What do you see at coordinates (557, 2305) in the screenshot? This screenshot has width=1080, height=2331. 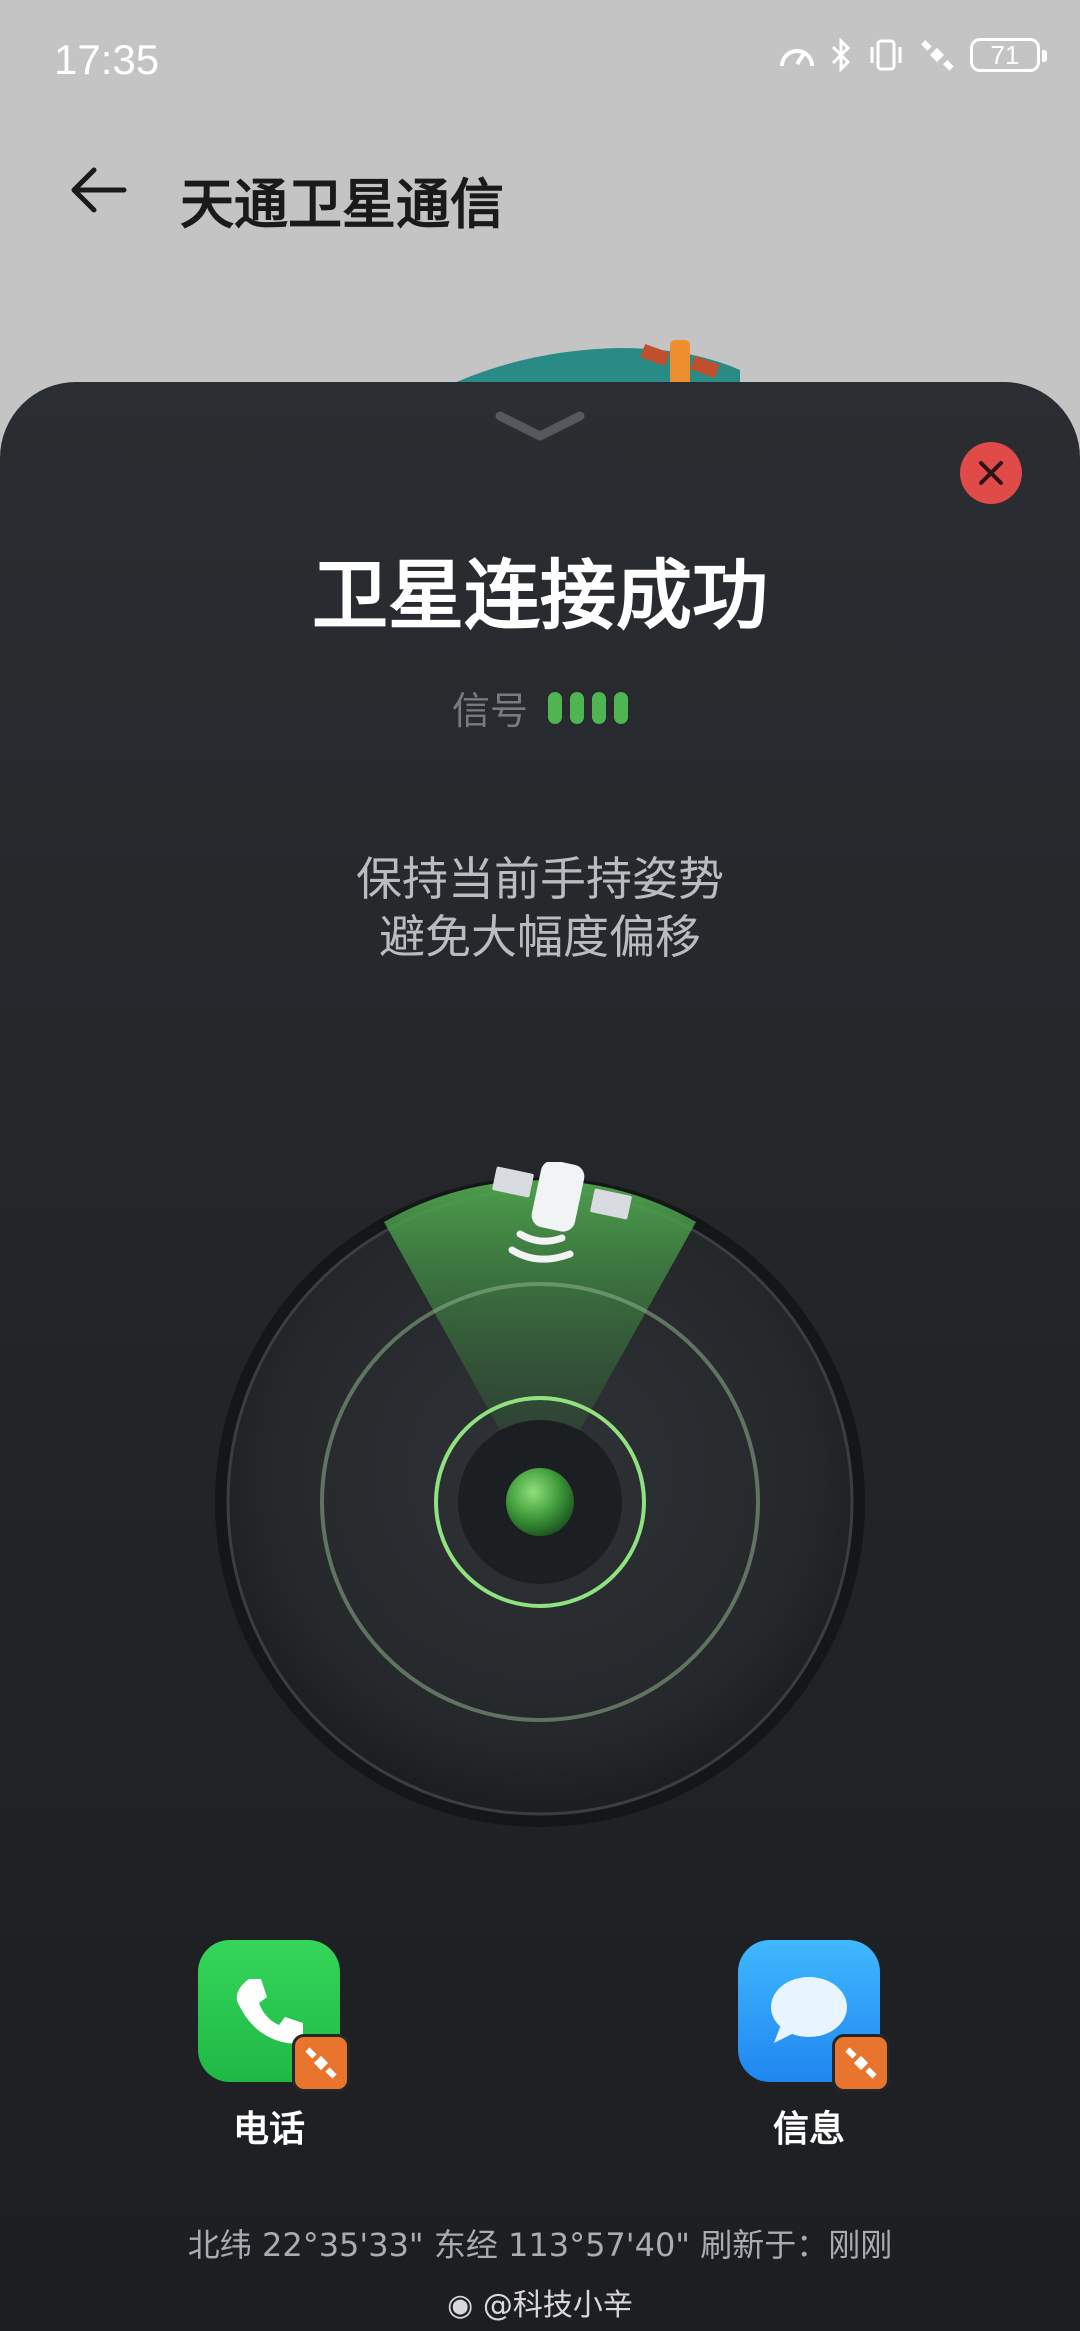 I see `watermark-text: @科技小辛` at bounding box center [557, 2305].